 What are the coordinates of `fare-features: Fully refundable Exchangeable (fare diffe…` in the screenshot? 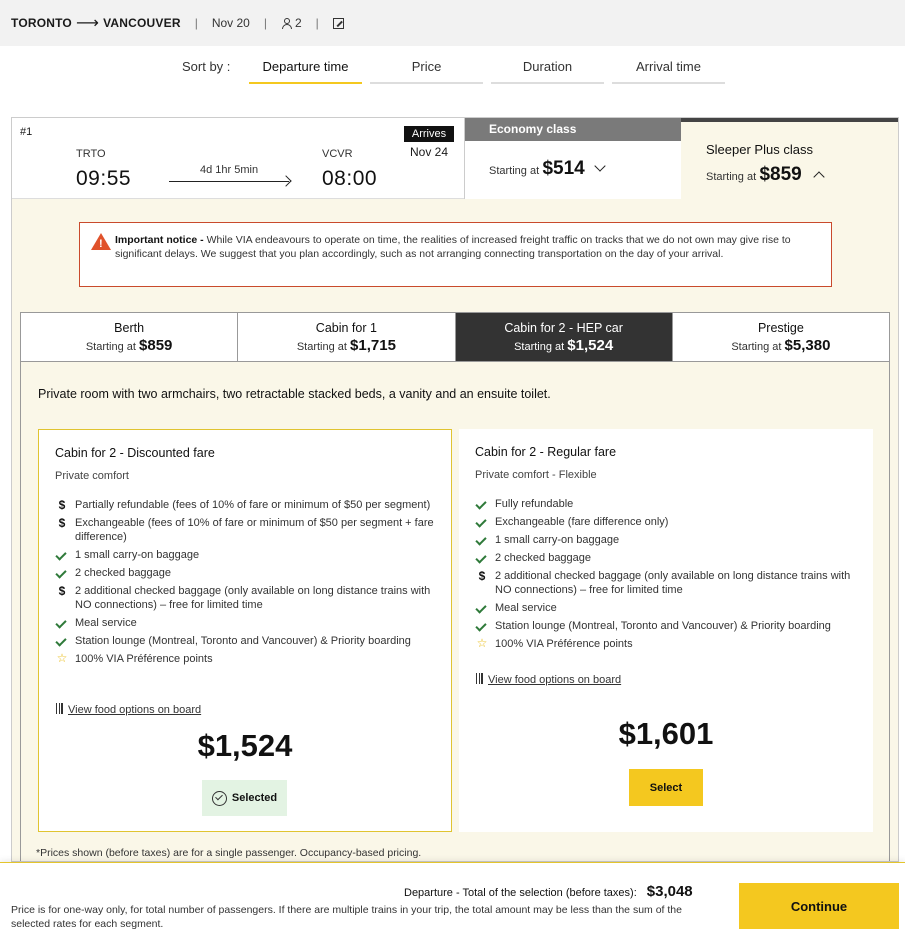 It's located at (667, 576).